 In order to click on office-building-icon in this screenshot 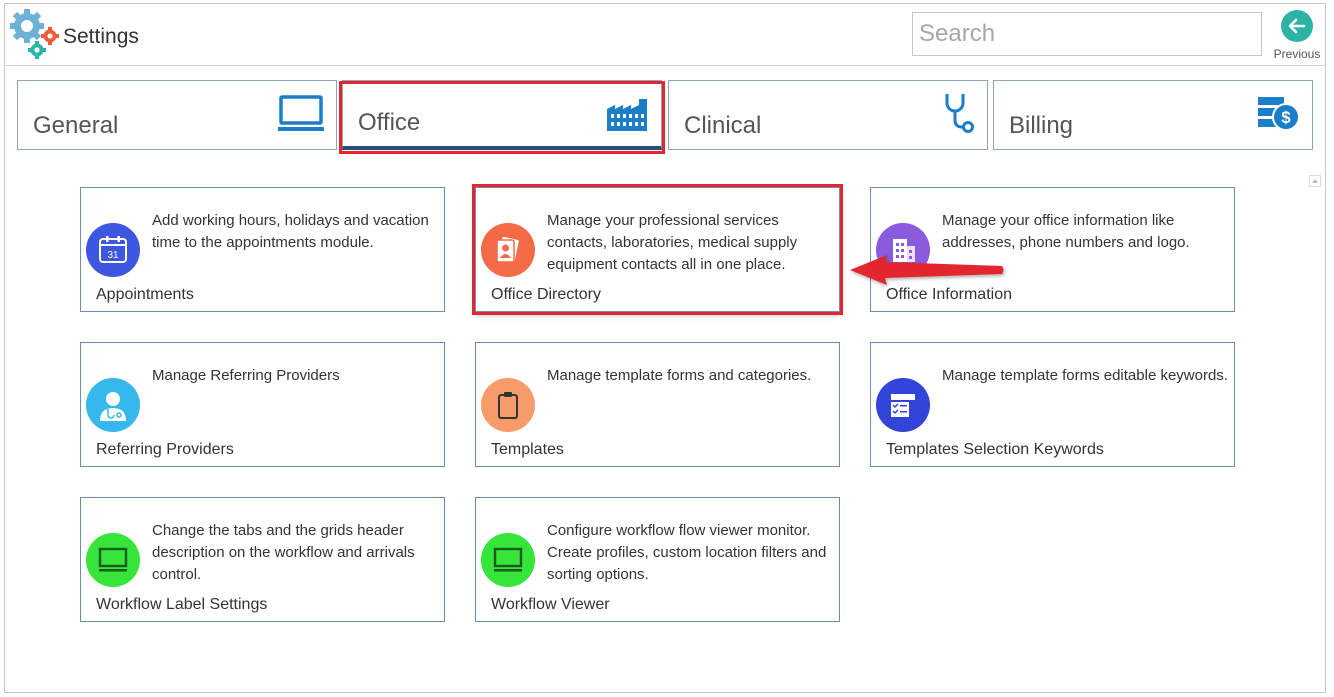, I will do `click(903, 250)`.